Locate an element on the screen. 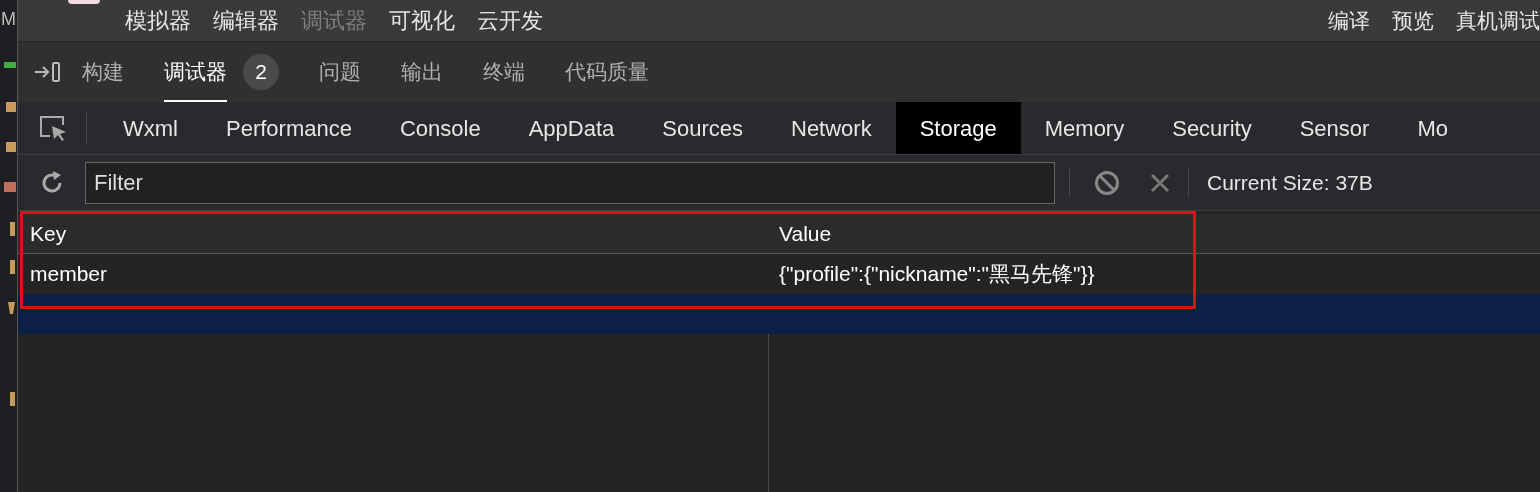 This screenshot has height=492, width=1540. panel-tab: 构建 is located at coordinates (103, 72).